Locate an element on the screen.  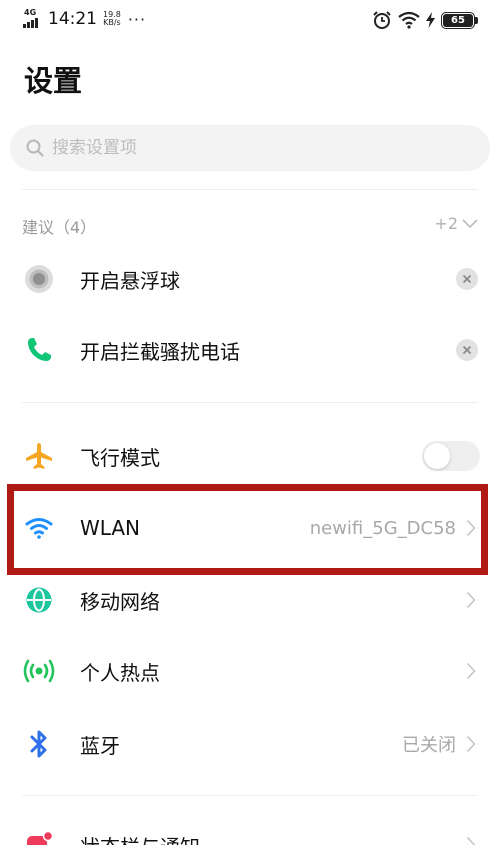
network-speed: 19.8 KB/s is located at coordinates (112, 19).